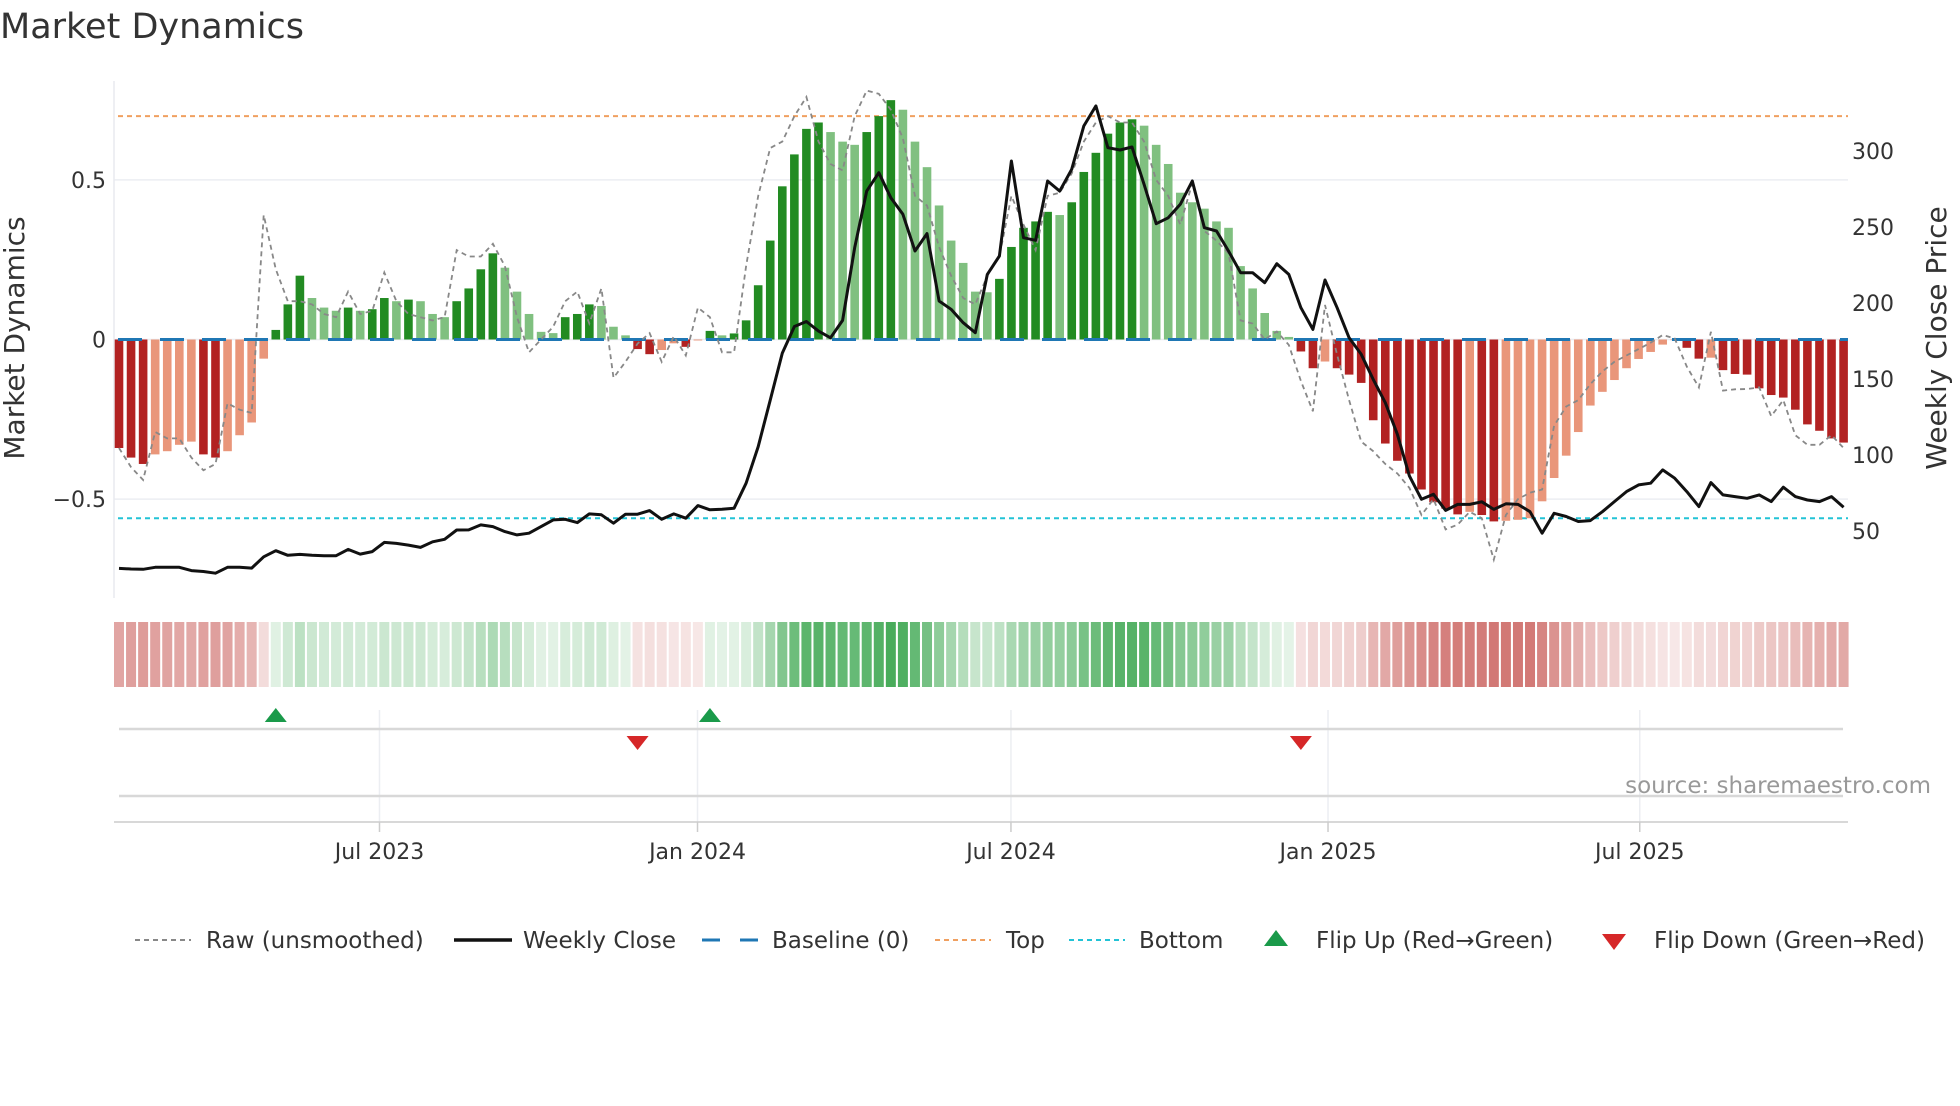 Image resolution: width=1960 pixels, height=1106 pixels. What do you see at coordinates (88, 181) in the screenshot?
I see `y-tick-label: 0.5` at bounding box center [88, 181].